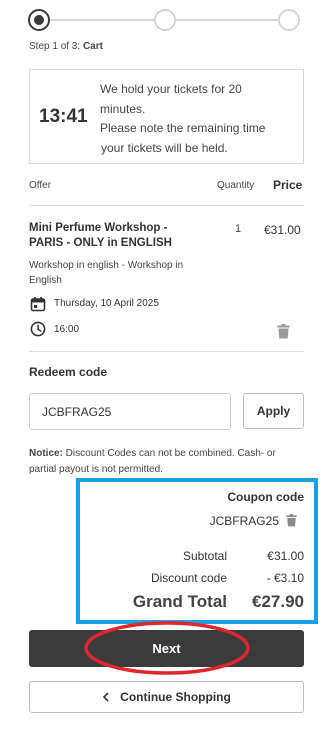 This screenshot has width=331, height=729. What do you see at coordinates (175, 697) in the screenshot?
I see `continue-shopping-label: Continue Shopping` at bounding box center [175, 697].